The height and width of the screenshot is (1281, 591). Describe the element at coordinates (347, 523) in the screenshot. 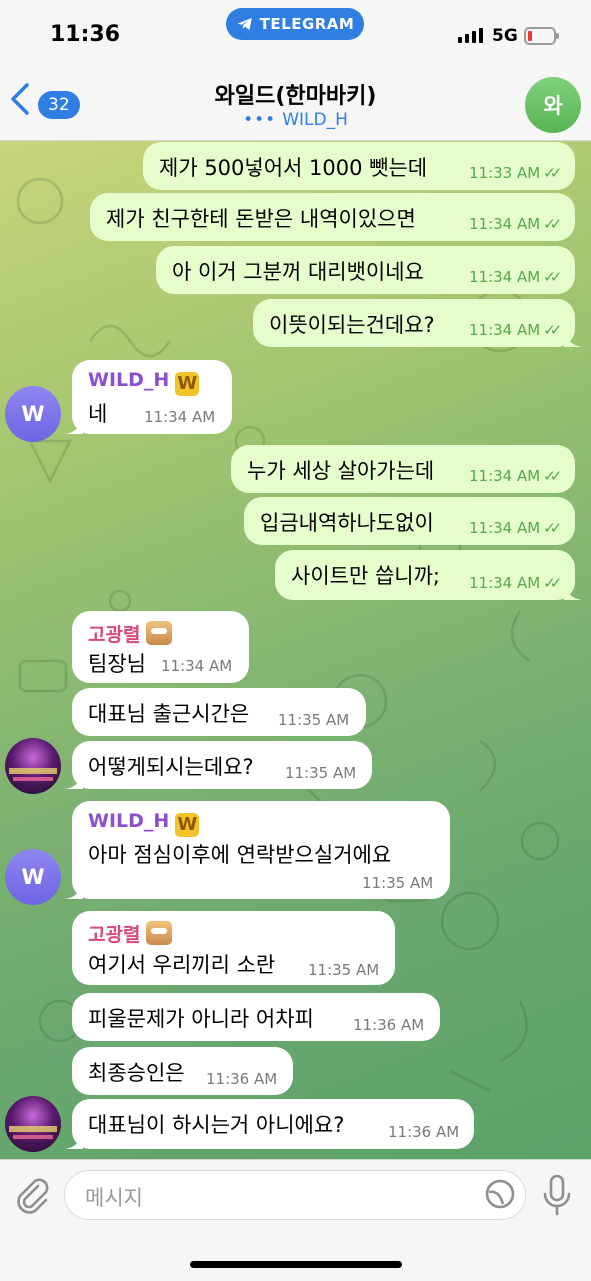

I see `message-text: 입금내역하나도없이` at that location.